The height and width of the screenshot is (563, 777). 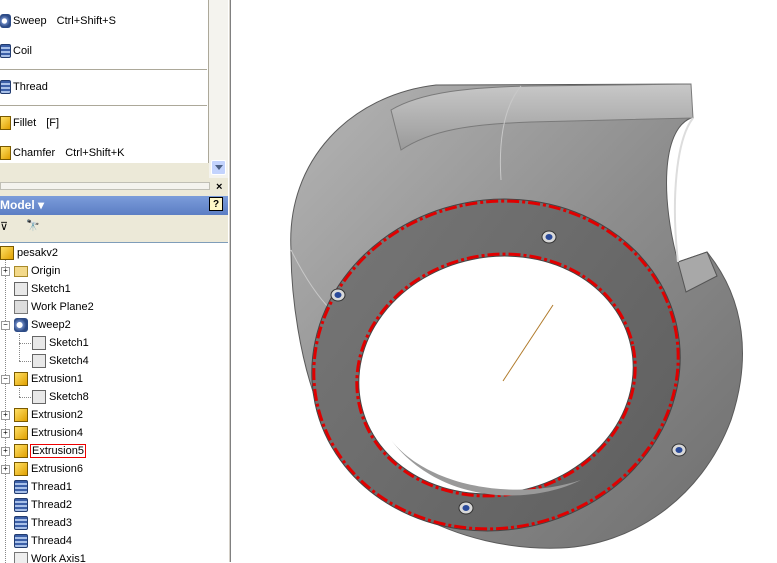 What do you see at coordinates (69, 361) in the screenshot?
I see `tree-label: Sketch4` at bounding box center [69, 361].